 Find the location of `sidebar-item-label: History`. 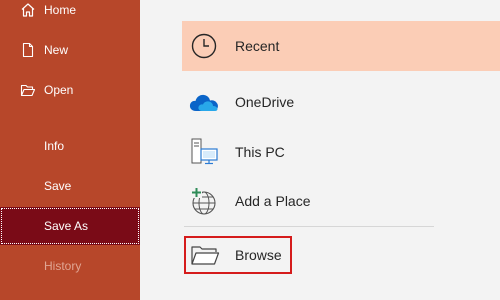

sidebar-item-label: History is located at coordinates (63, 266).